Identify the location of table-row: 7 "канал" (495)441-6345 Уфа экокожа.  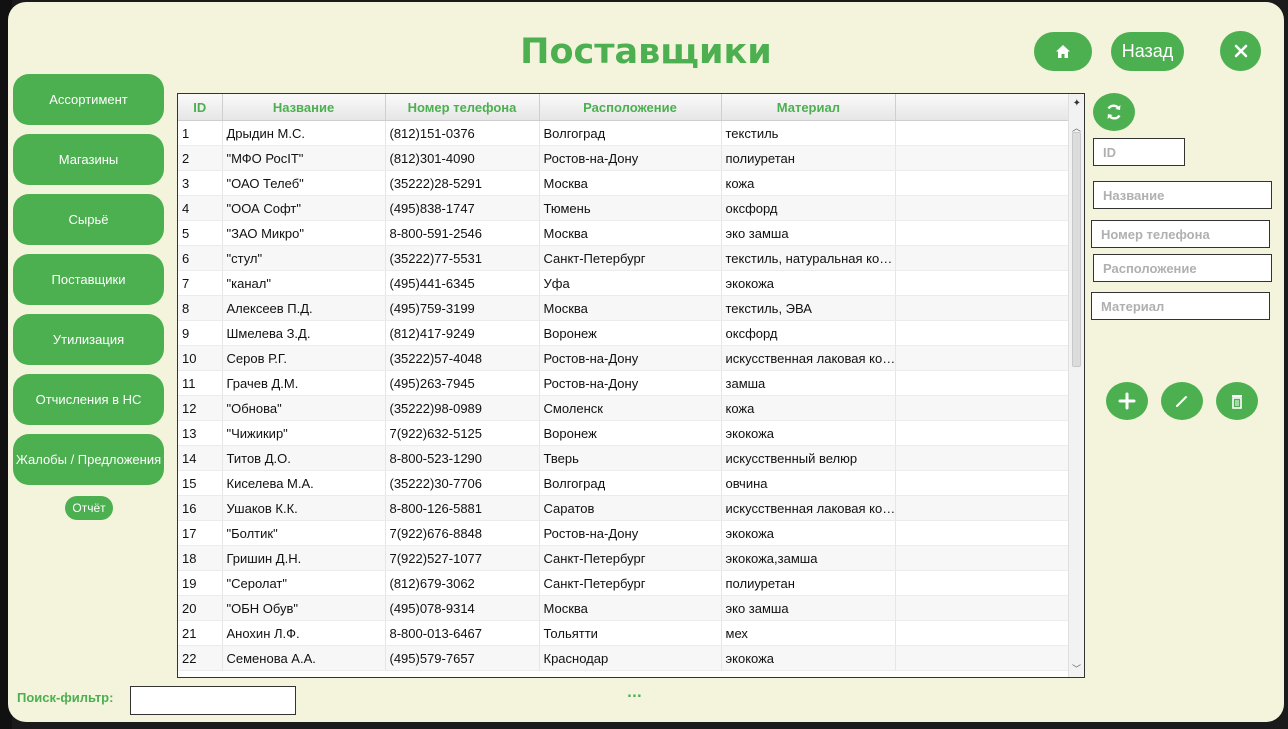
(627, 283).